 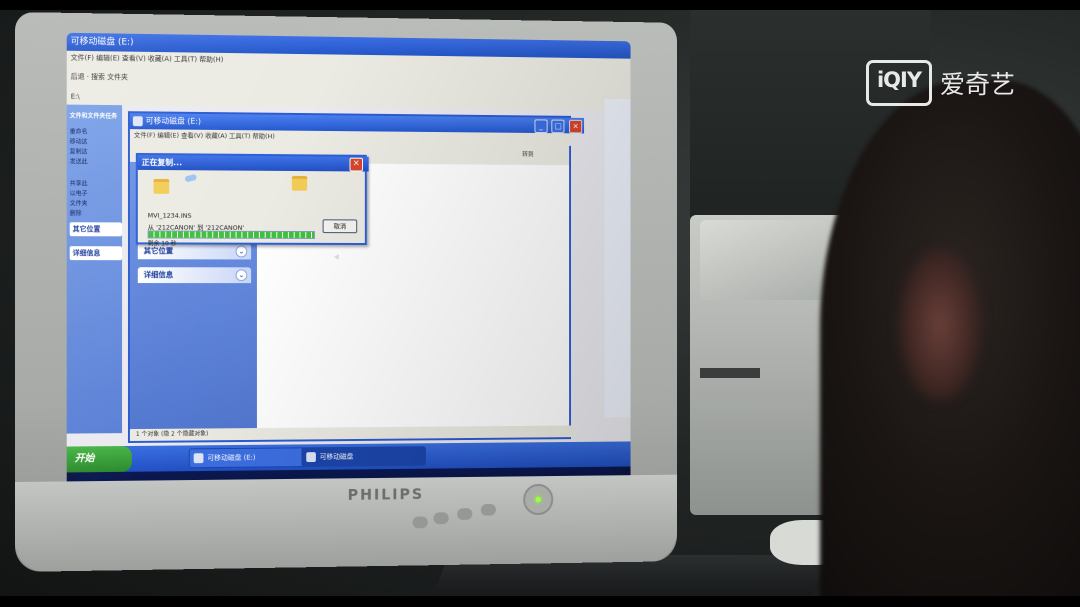 What do you see at coordinates (173, 121) in the screenshot?
I see `window-title-text: 可移动磁盘 (E:)` at bounding box center [173, 121].